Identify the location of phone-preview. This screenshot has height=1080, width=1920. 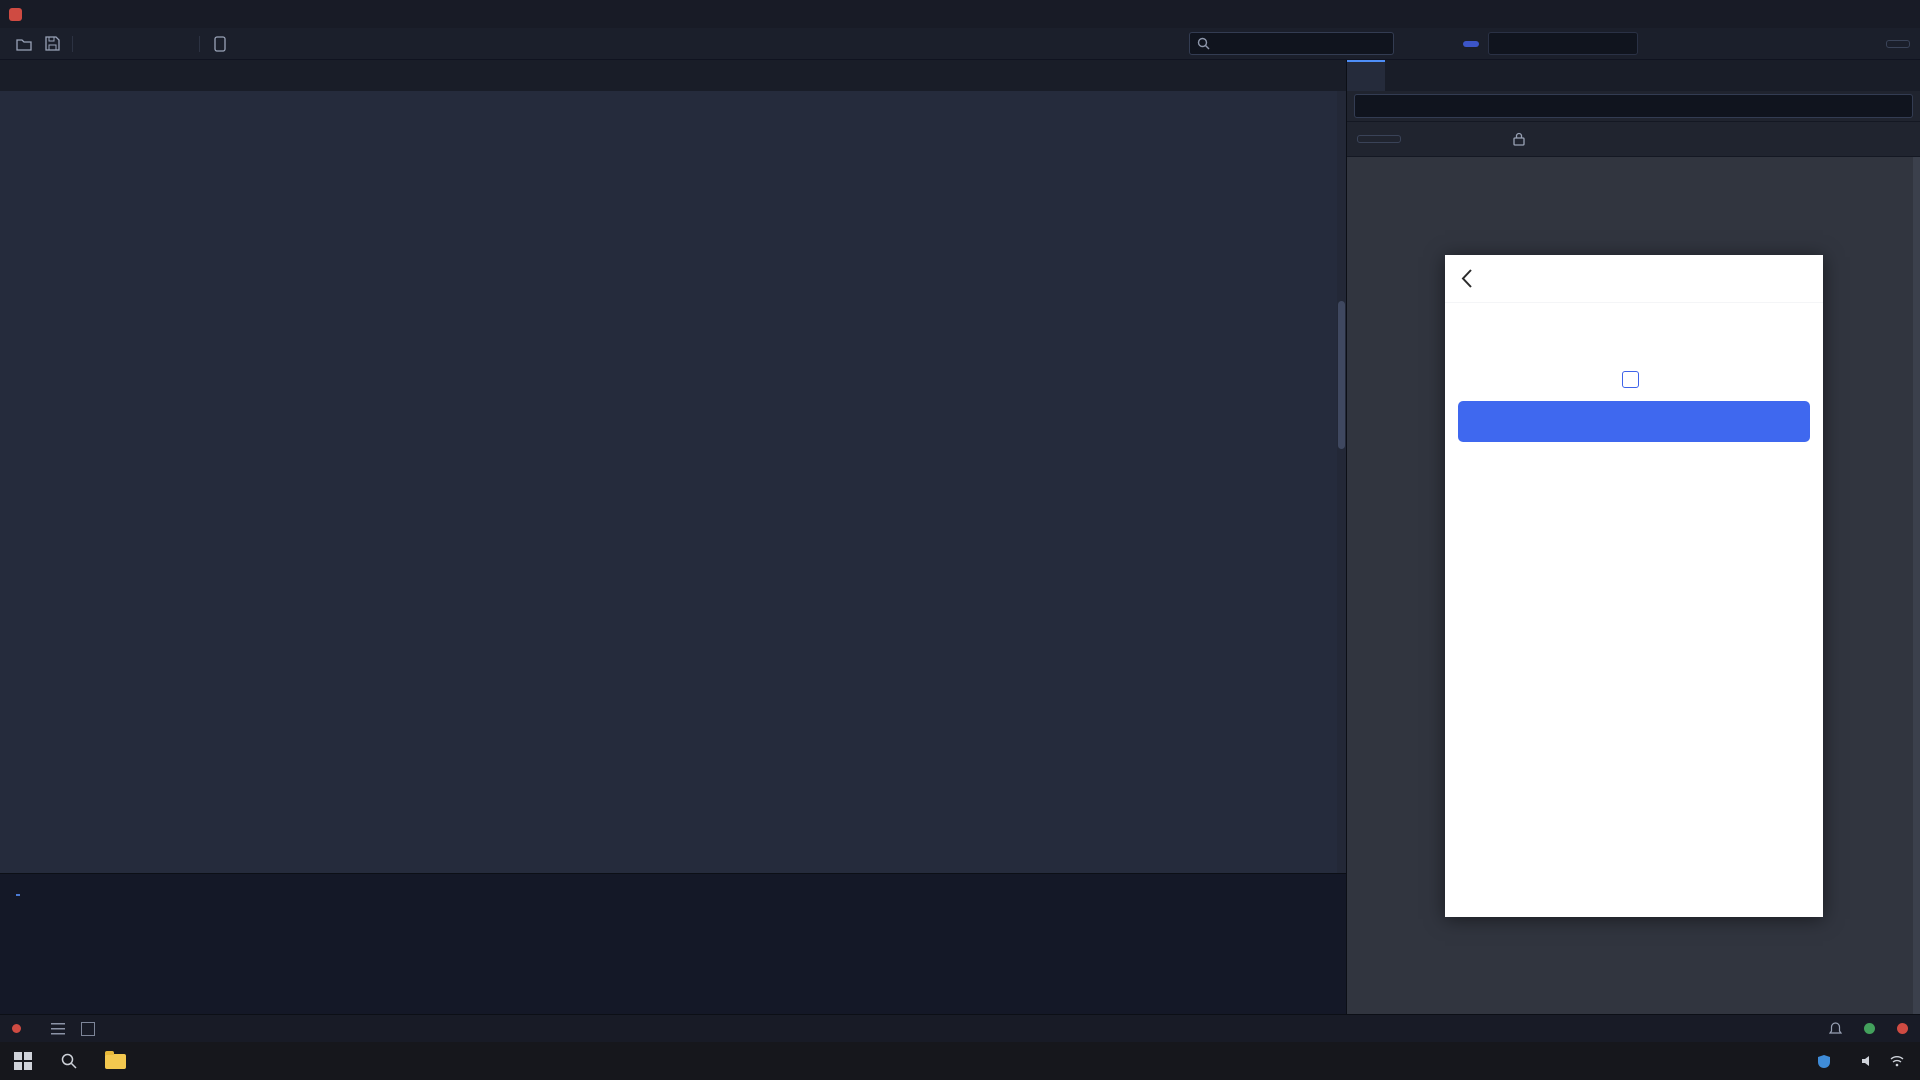
(1634, 586).